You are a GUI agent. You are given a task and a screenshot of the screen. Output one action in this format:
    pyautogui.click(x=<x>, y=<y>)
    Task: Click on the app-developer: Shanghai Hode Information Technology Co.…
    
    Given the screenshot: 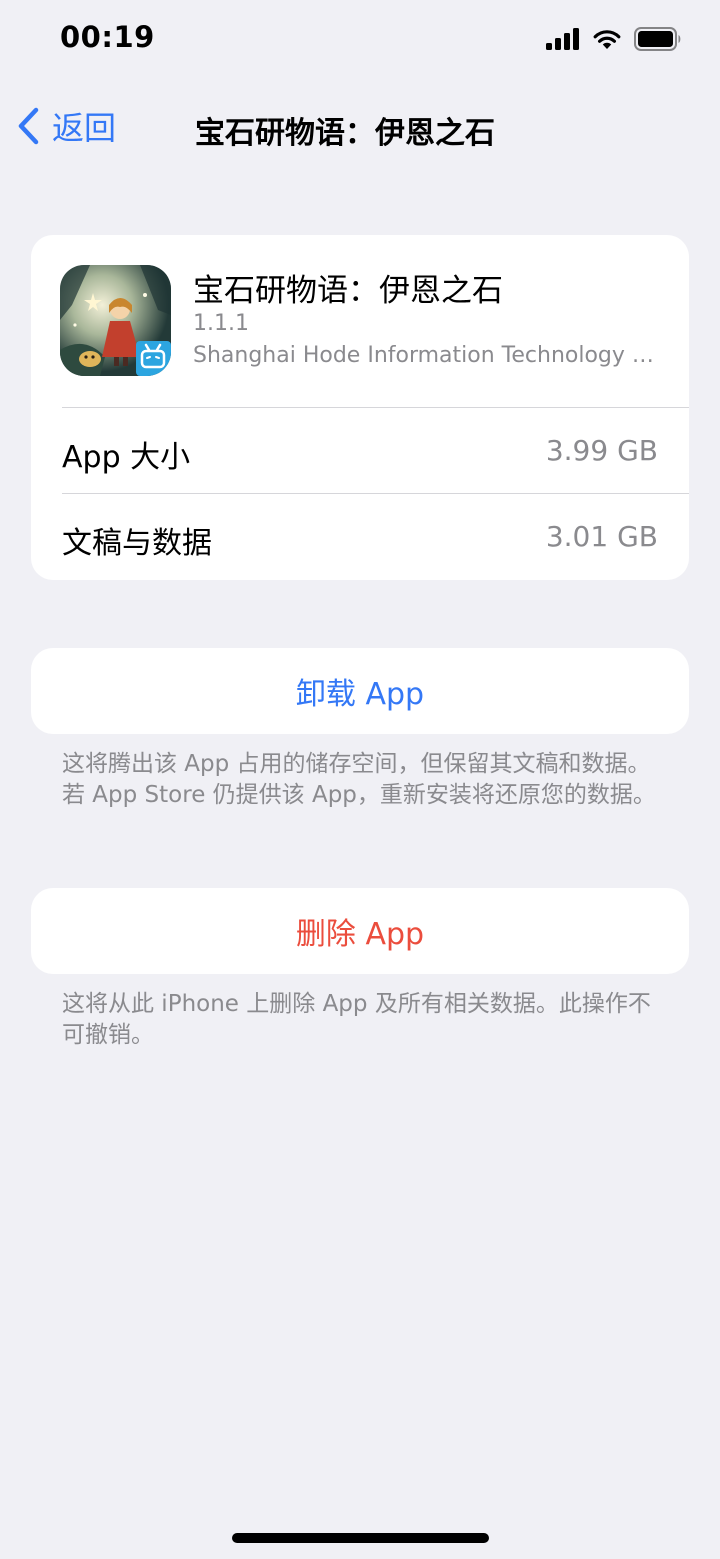 What is the action you would take?
    pyautogui.click(x=428, y=355)
    